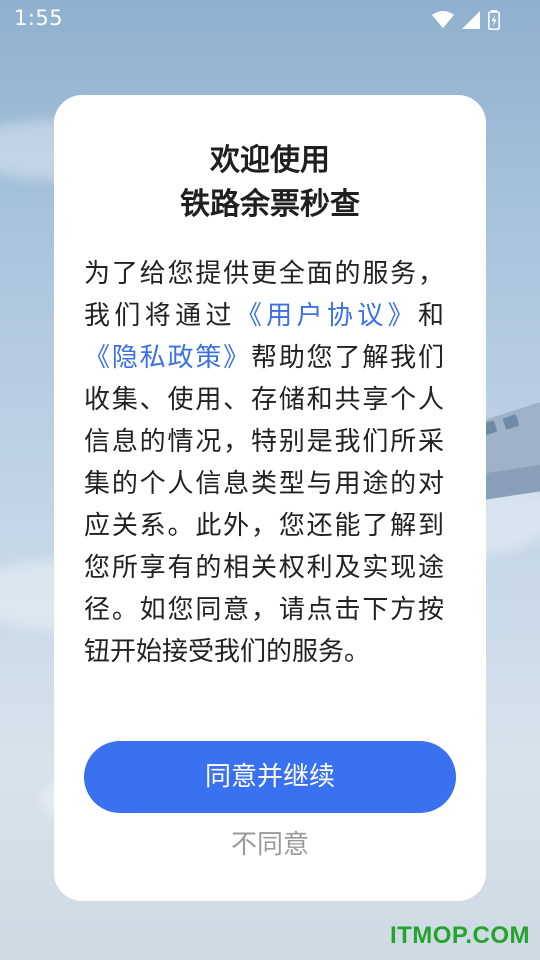 Image resolution: width=540 pixels, height=960 pixels. What do you see at coordinates (327, 316) in the screenshot?
I see `user-agreement-link: 《用户协议》` at bounding box center [327, 316].